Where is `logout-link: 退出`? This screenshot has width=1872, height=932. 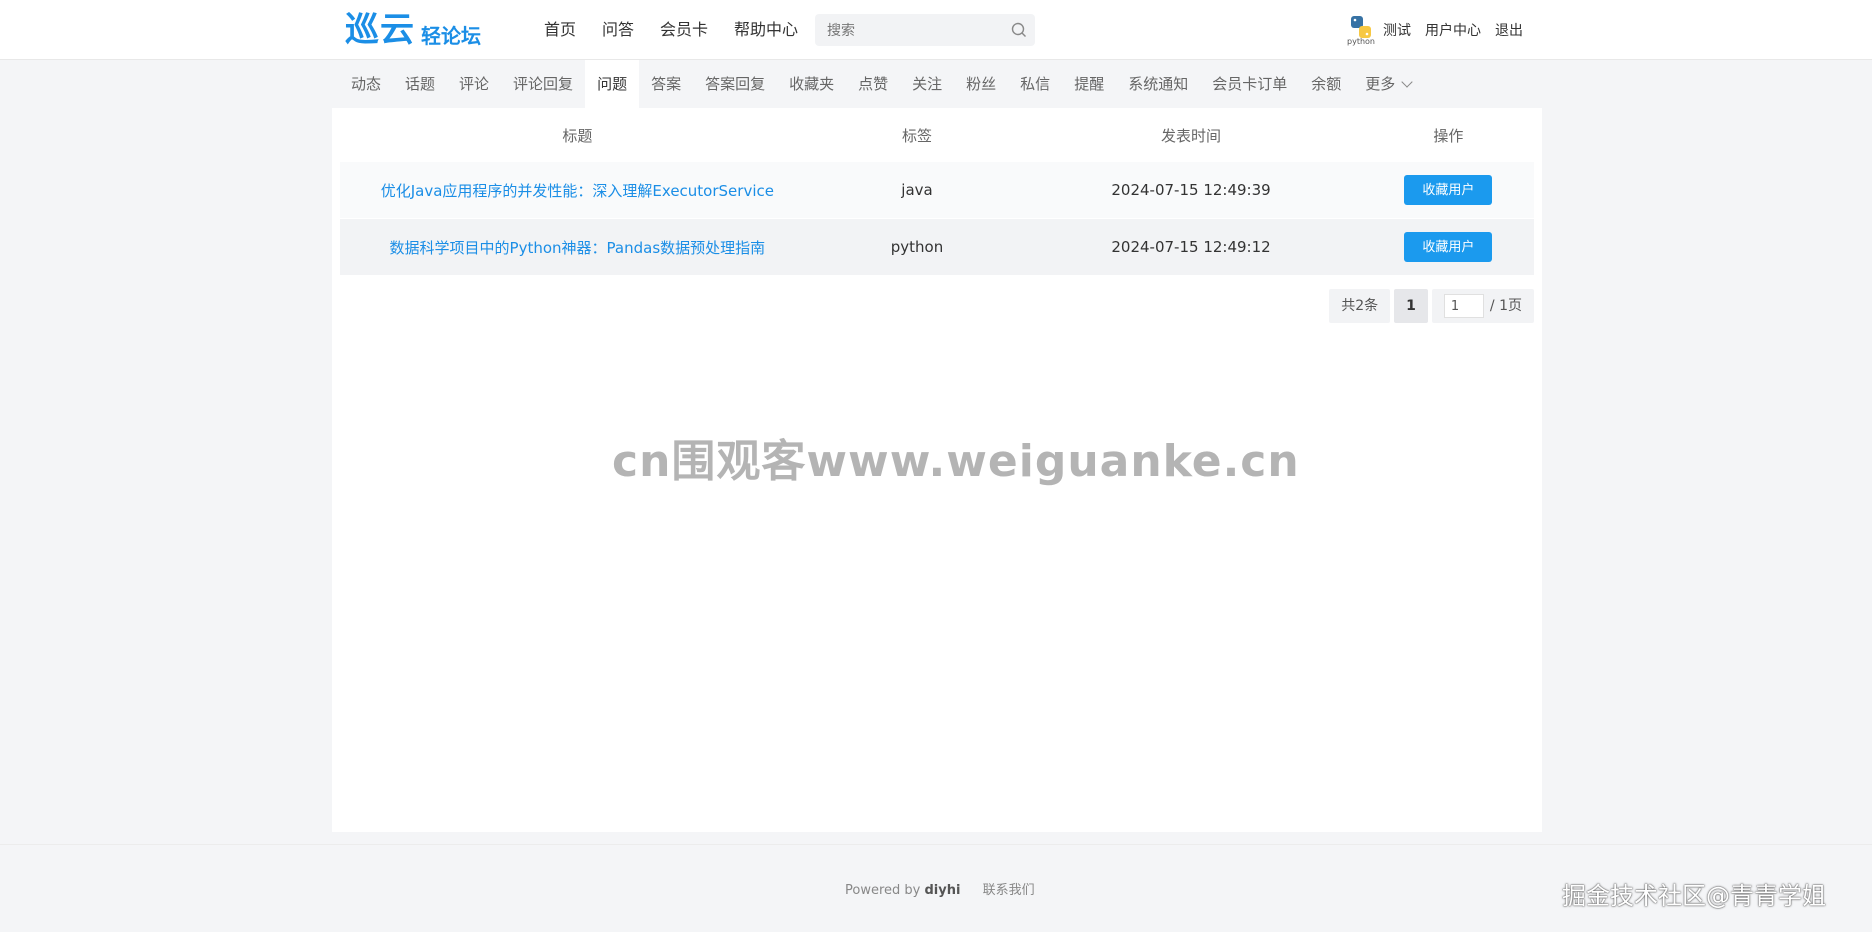 logout-link: 退出 is located at coordinates (1509, 30).